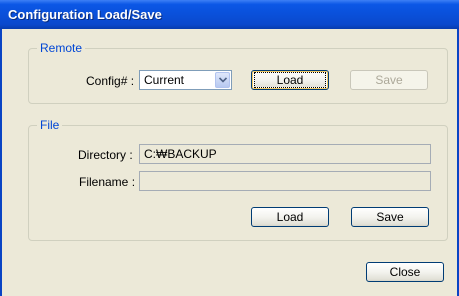 The height and width of the screenshot is (296, 459). Describe the element at coordinates (229, 14) in the screenshot. I see `title-bar: Configuration Load/Save` at that location.